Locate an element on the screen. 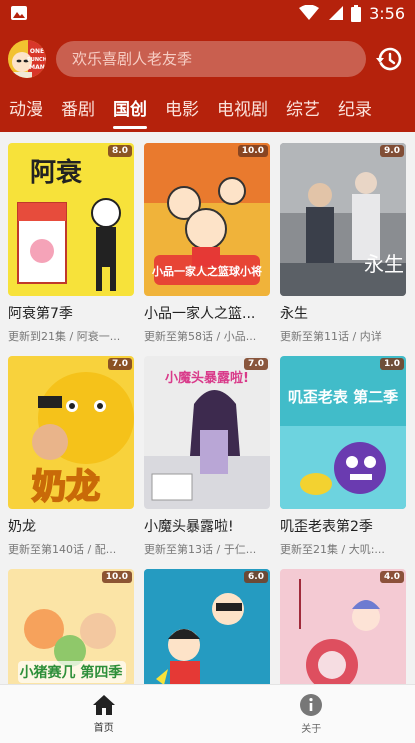 The image size is (415, 743). user-avatar: ONE PUNCH MAN is located at coordinates (27, 59).